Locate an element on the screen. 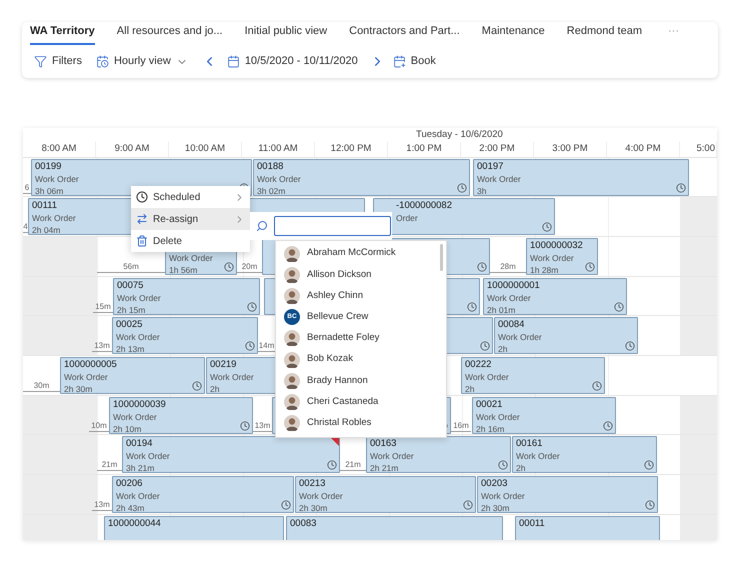 The image size is (740, 562). booking-block: 00163 Work Order 2h 21m is located at coordinates (438, 455).